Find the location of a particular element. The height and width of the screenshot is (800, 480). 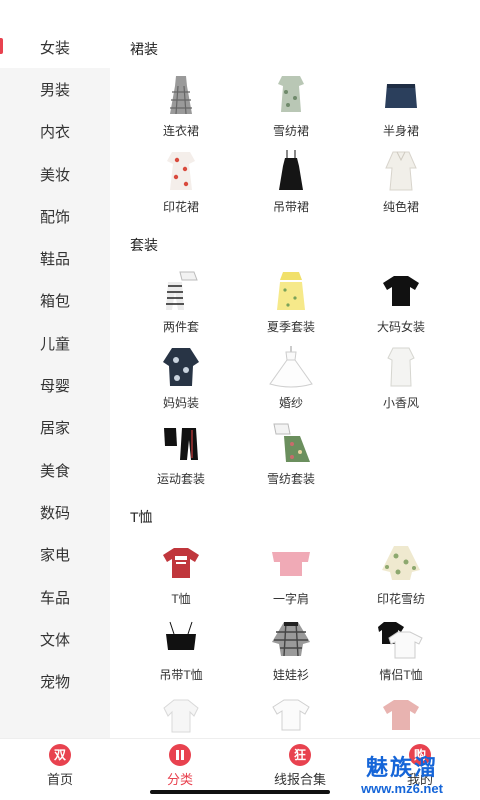

category-item-summer-set: 夏季套装 is located at coordinates (291, 304).